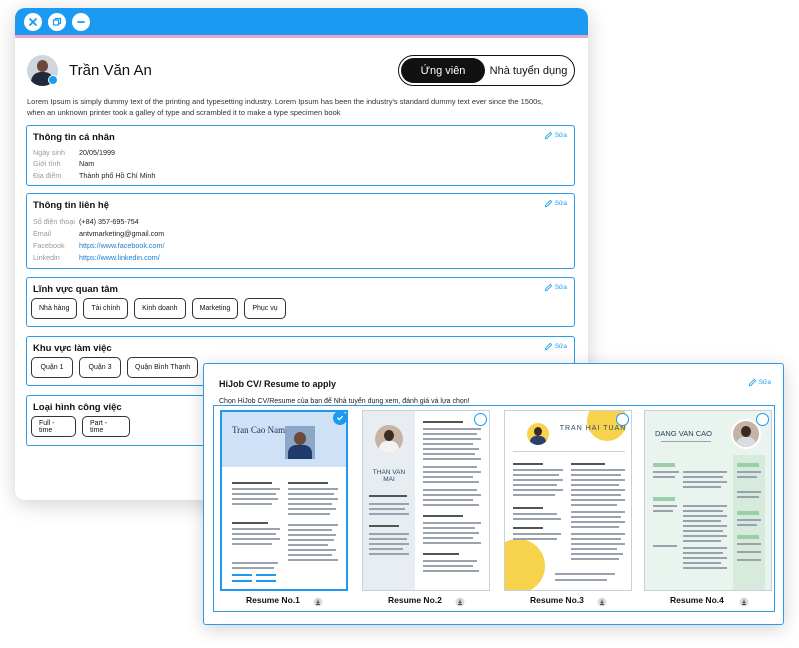 Image resolution: width=799 pixels, height=648 pixels. I want to click on restore-icon, so click(57, 21).